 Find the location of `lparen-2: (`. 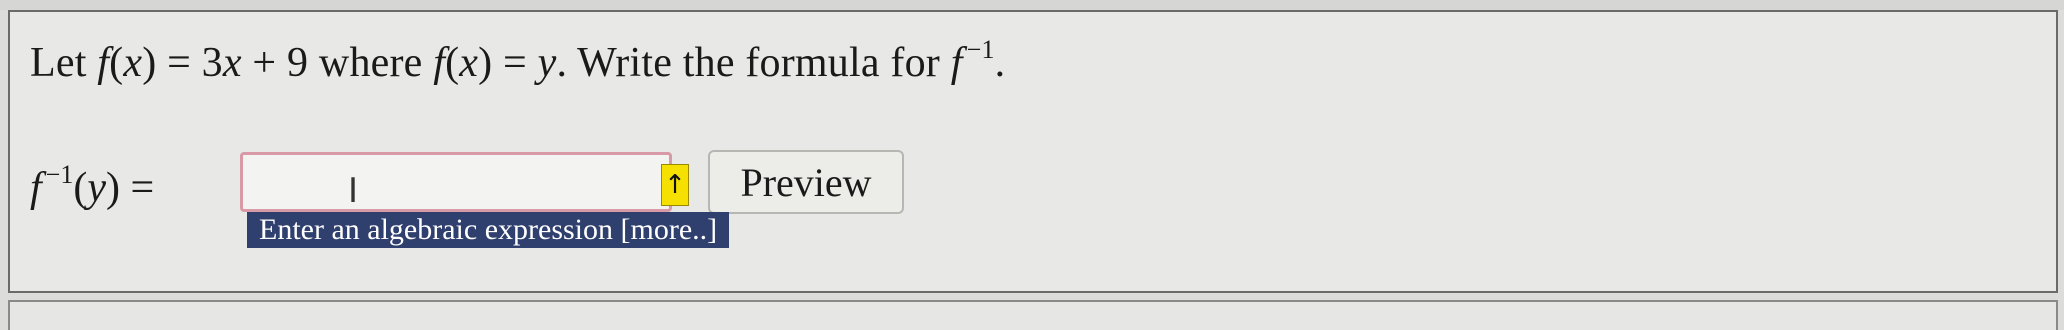

lparen-2: ( is located at coordinates (452, 63).